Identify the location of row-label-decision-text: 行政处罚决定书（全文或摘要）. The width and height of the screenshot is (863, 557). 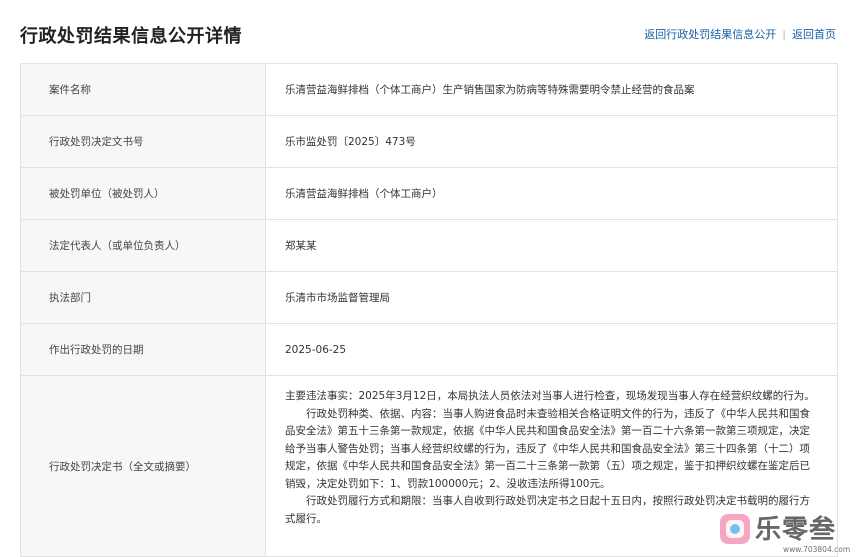
(143, 466).